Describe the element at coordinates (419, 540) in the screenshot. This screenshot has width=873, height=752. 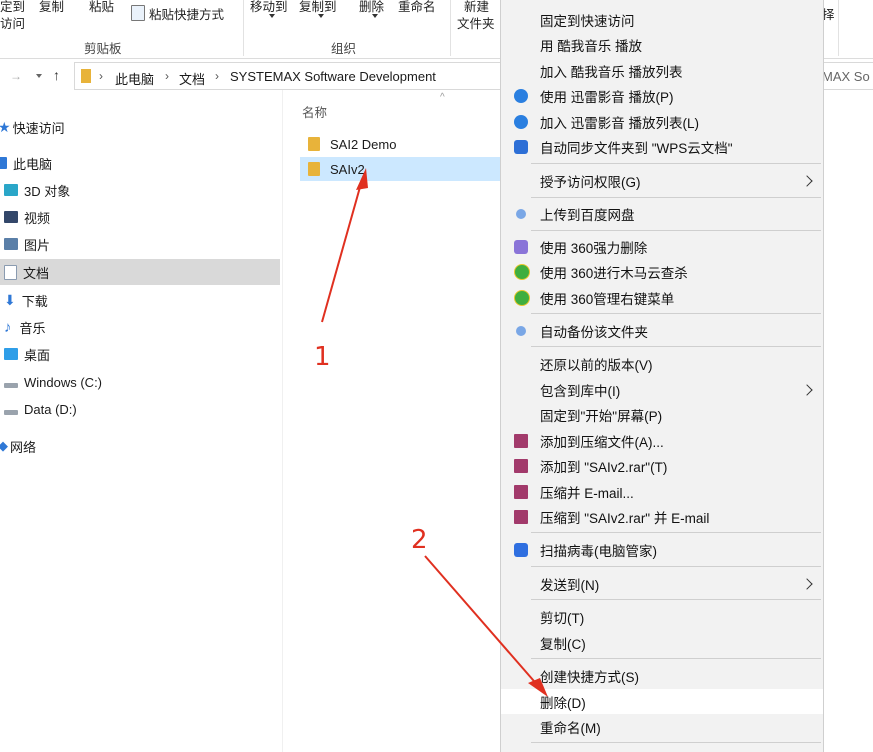
I see `annotation-step-2: 2` at that location.